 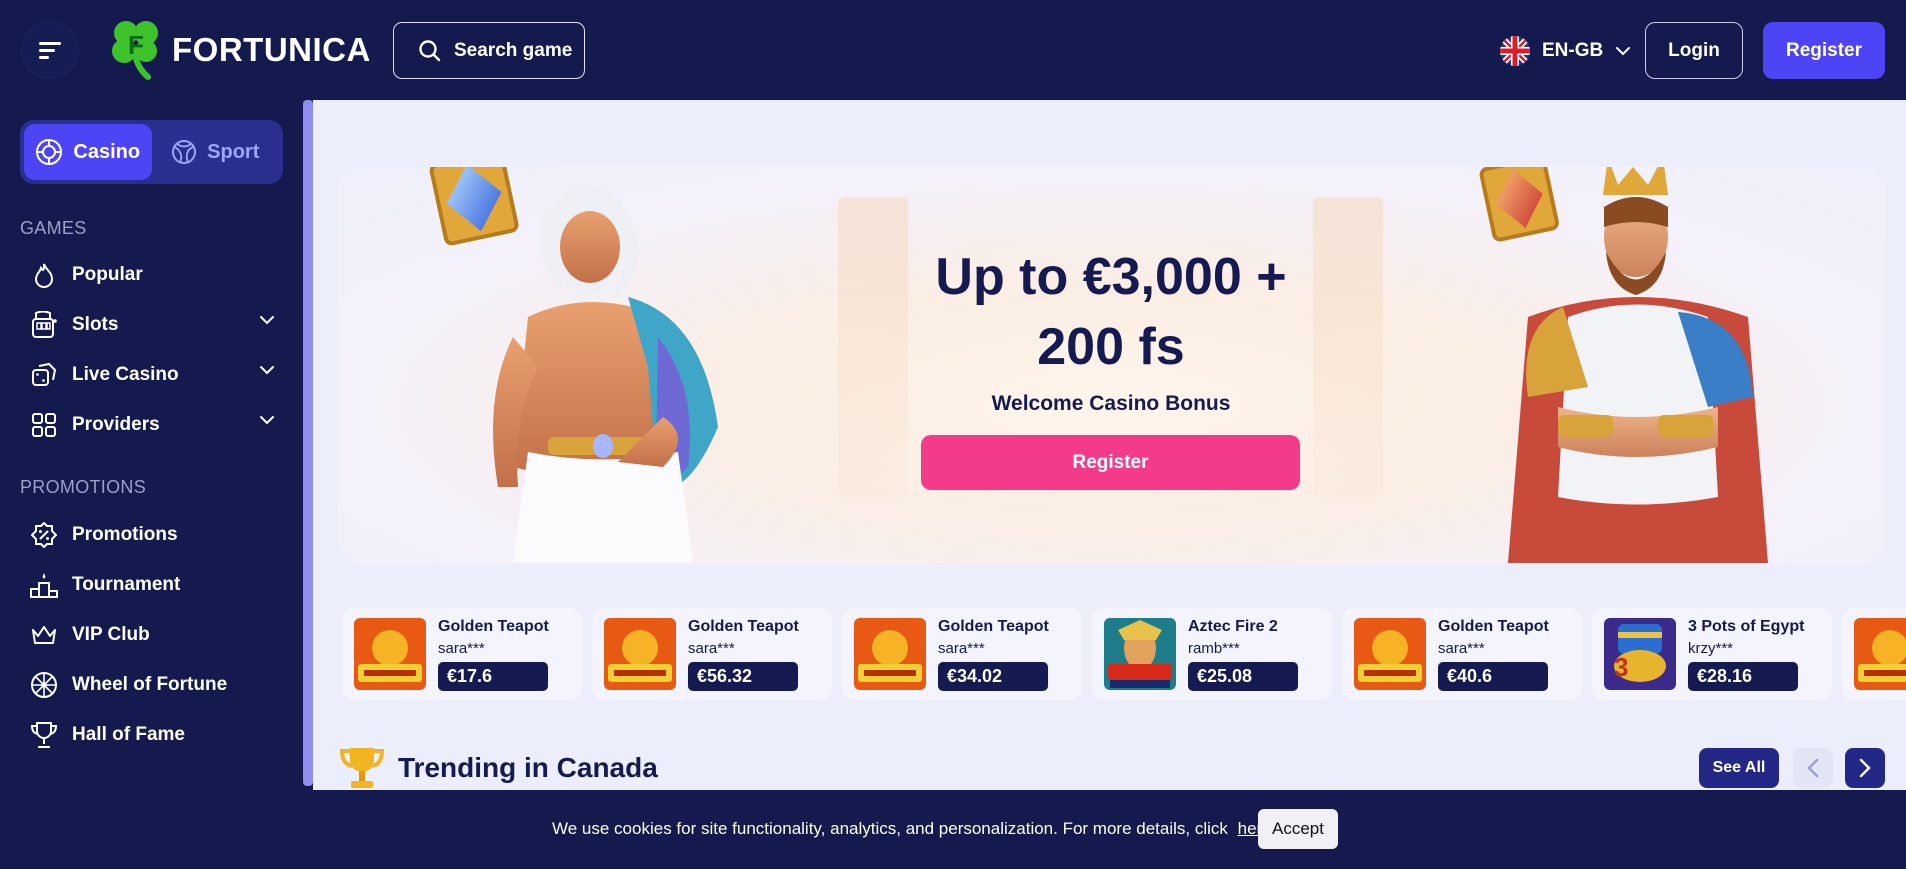 What do you see at coordinates (1233, 626) in the screenshot?
I see `winner-game-name: Aztec Fire 2` at bounding box center [1233, 626].